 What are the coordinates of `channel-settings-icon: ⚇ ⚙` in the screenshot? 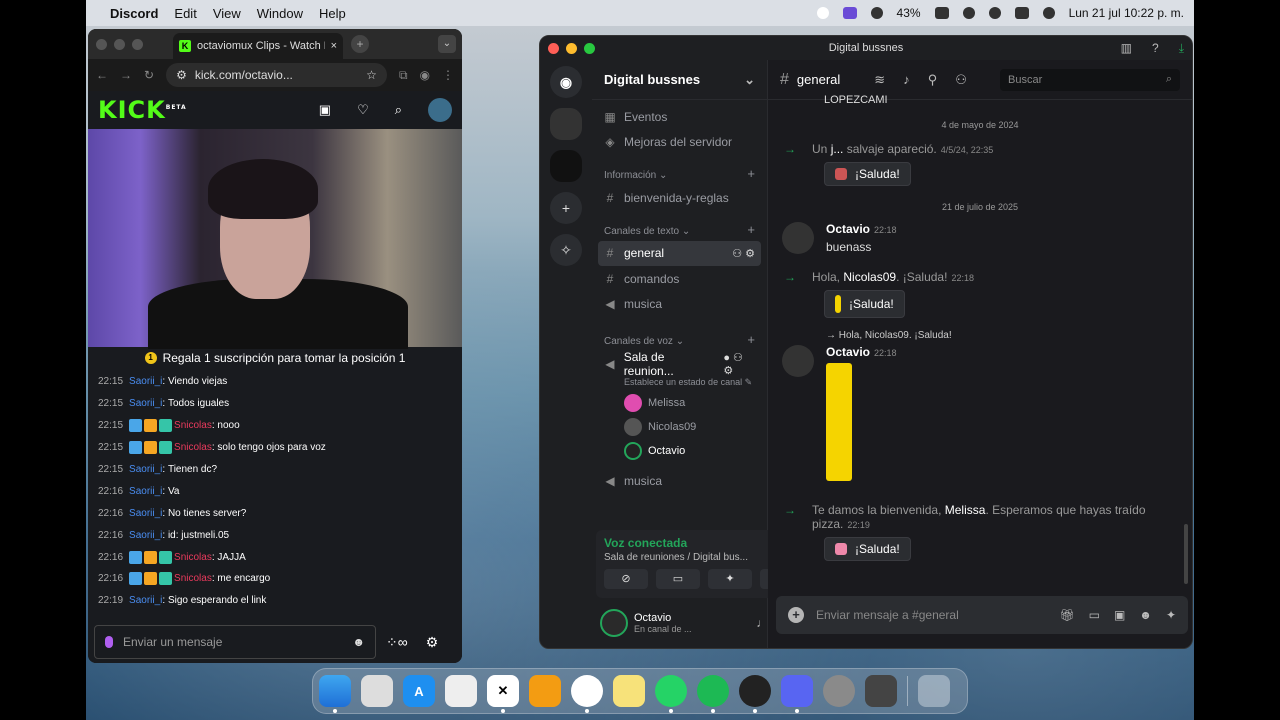 It's located at (743, 253).